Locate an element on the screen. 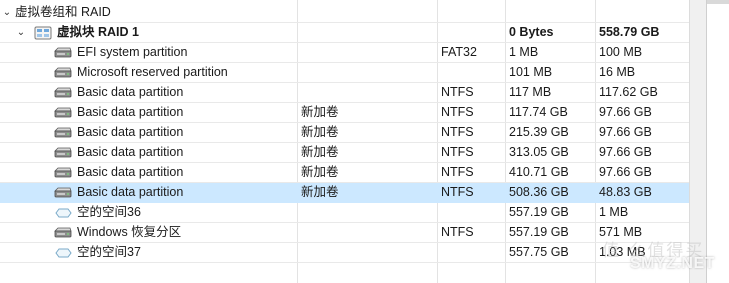  watermark-text: SMYZ.NET is located at coordinates (672, 263).